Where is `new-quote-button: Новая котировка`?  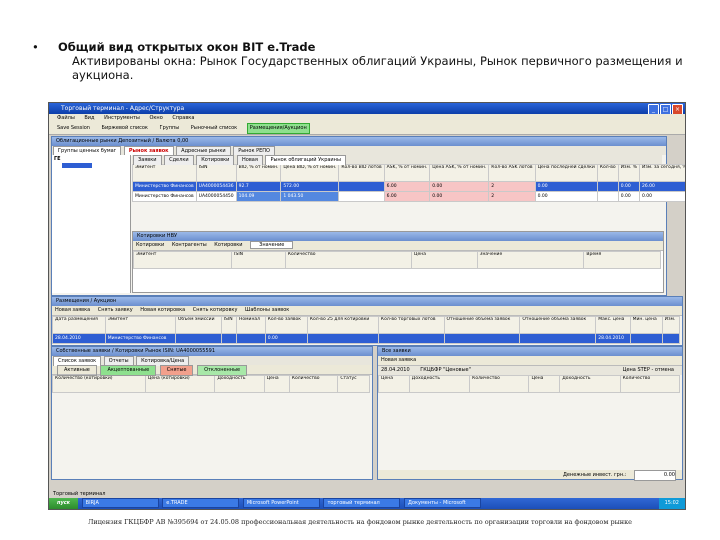
new-quote-button: Новая котировка is located at coordinates (162, 310).